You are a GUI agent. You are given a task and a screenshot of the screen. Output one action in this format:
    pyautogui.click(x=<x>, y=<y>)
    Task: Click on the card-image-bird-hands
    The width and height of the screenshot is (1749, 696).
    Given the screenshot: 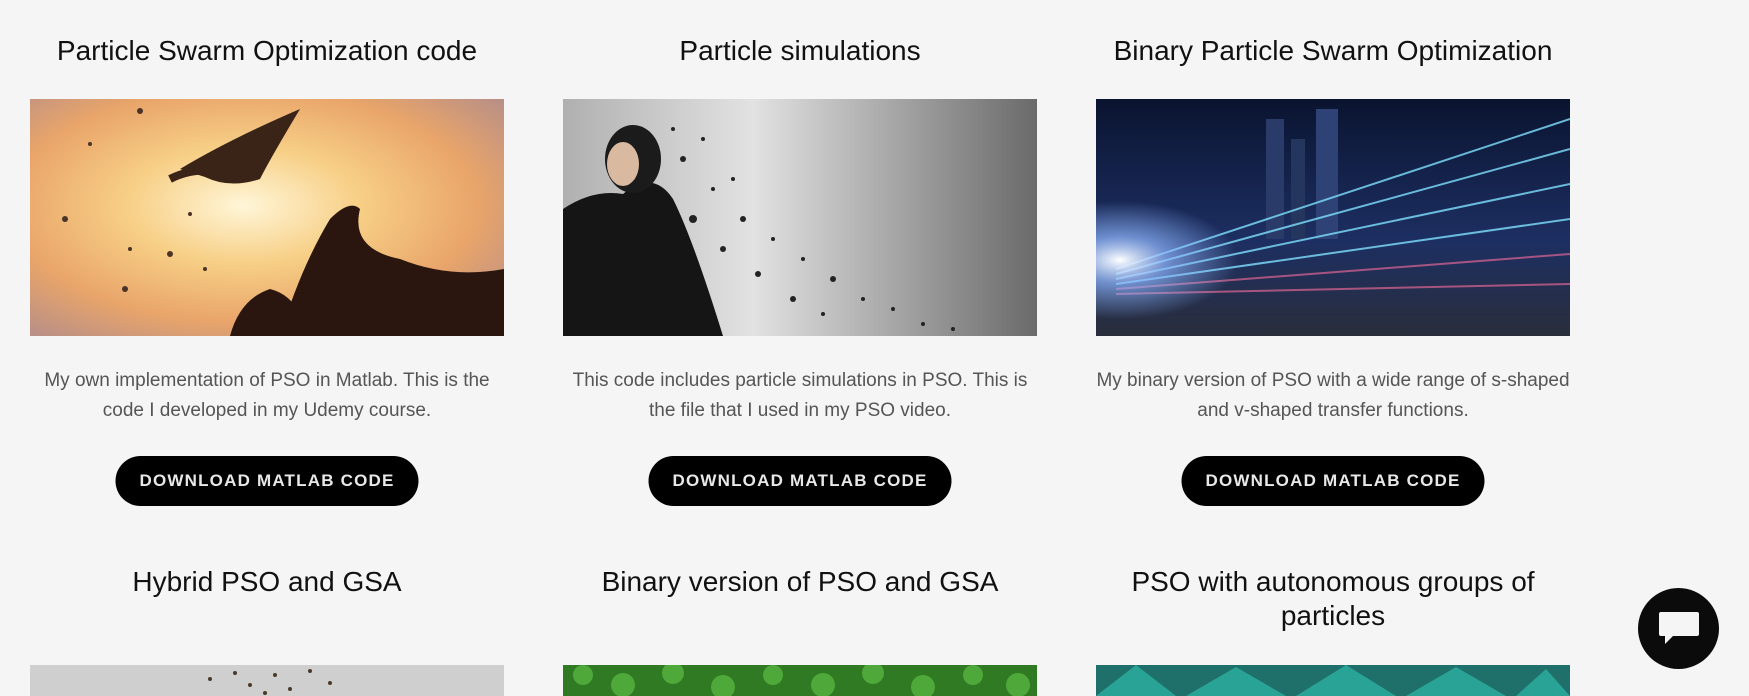 What is the action you would take?
    pyautogui.click(x=267, y=217)
    